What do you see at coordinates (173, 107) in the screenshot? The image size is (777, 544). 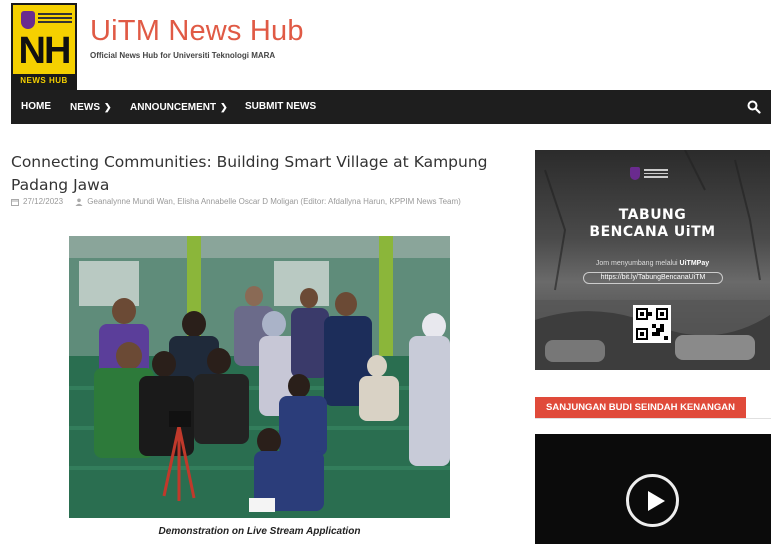 I see `nav-label: ANNOUNCEMENT` at bounding box center [173, 107].